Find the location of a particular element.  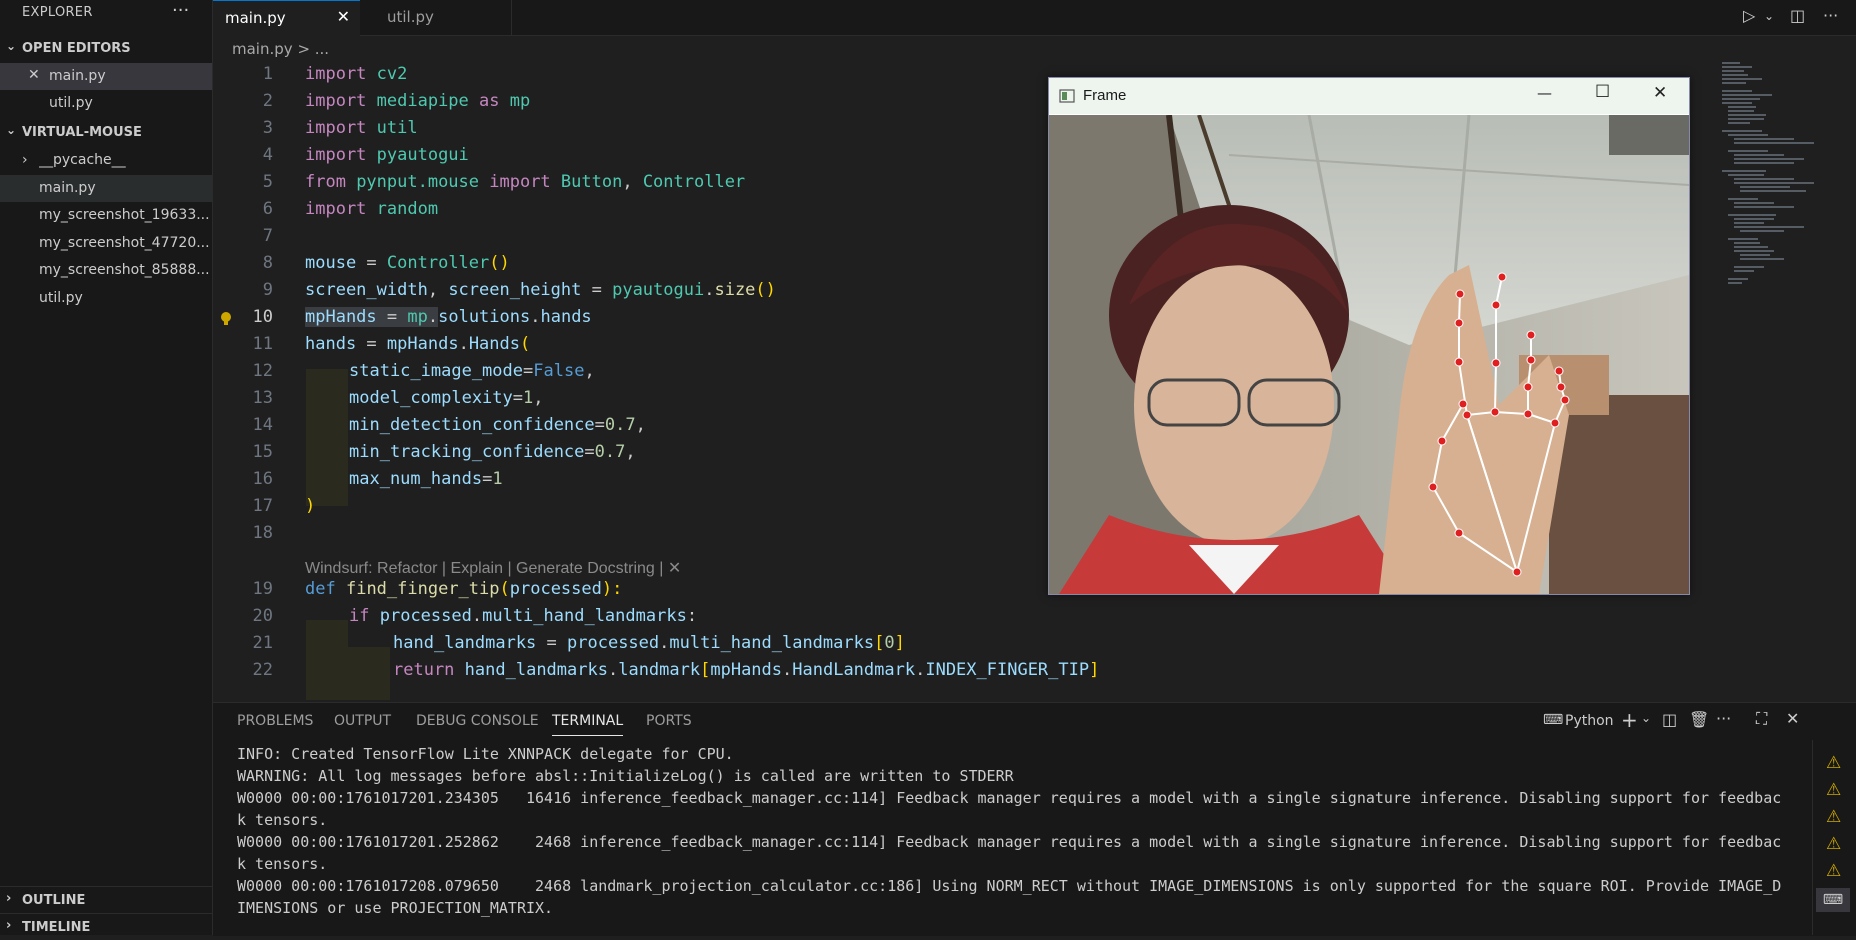

file-main-py: main.py is located at coordinates (106, 188).